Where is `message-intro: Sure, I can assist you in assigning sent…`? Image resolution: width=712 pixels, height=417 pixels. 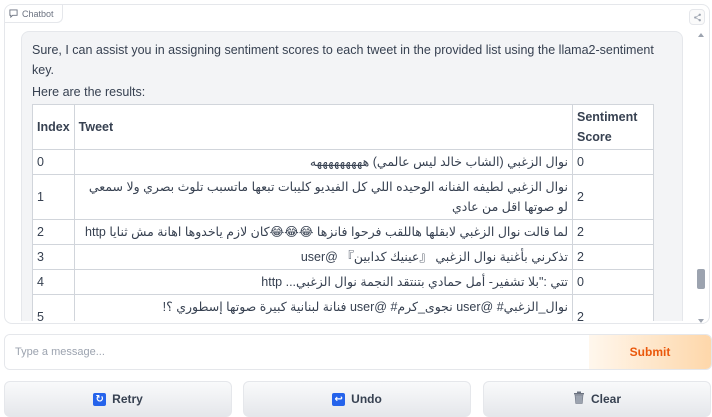 message-intro: Sure, I can assist you in assigning sent… is located at coordinates (343, 60).